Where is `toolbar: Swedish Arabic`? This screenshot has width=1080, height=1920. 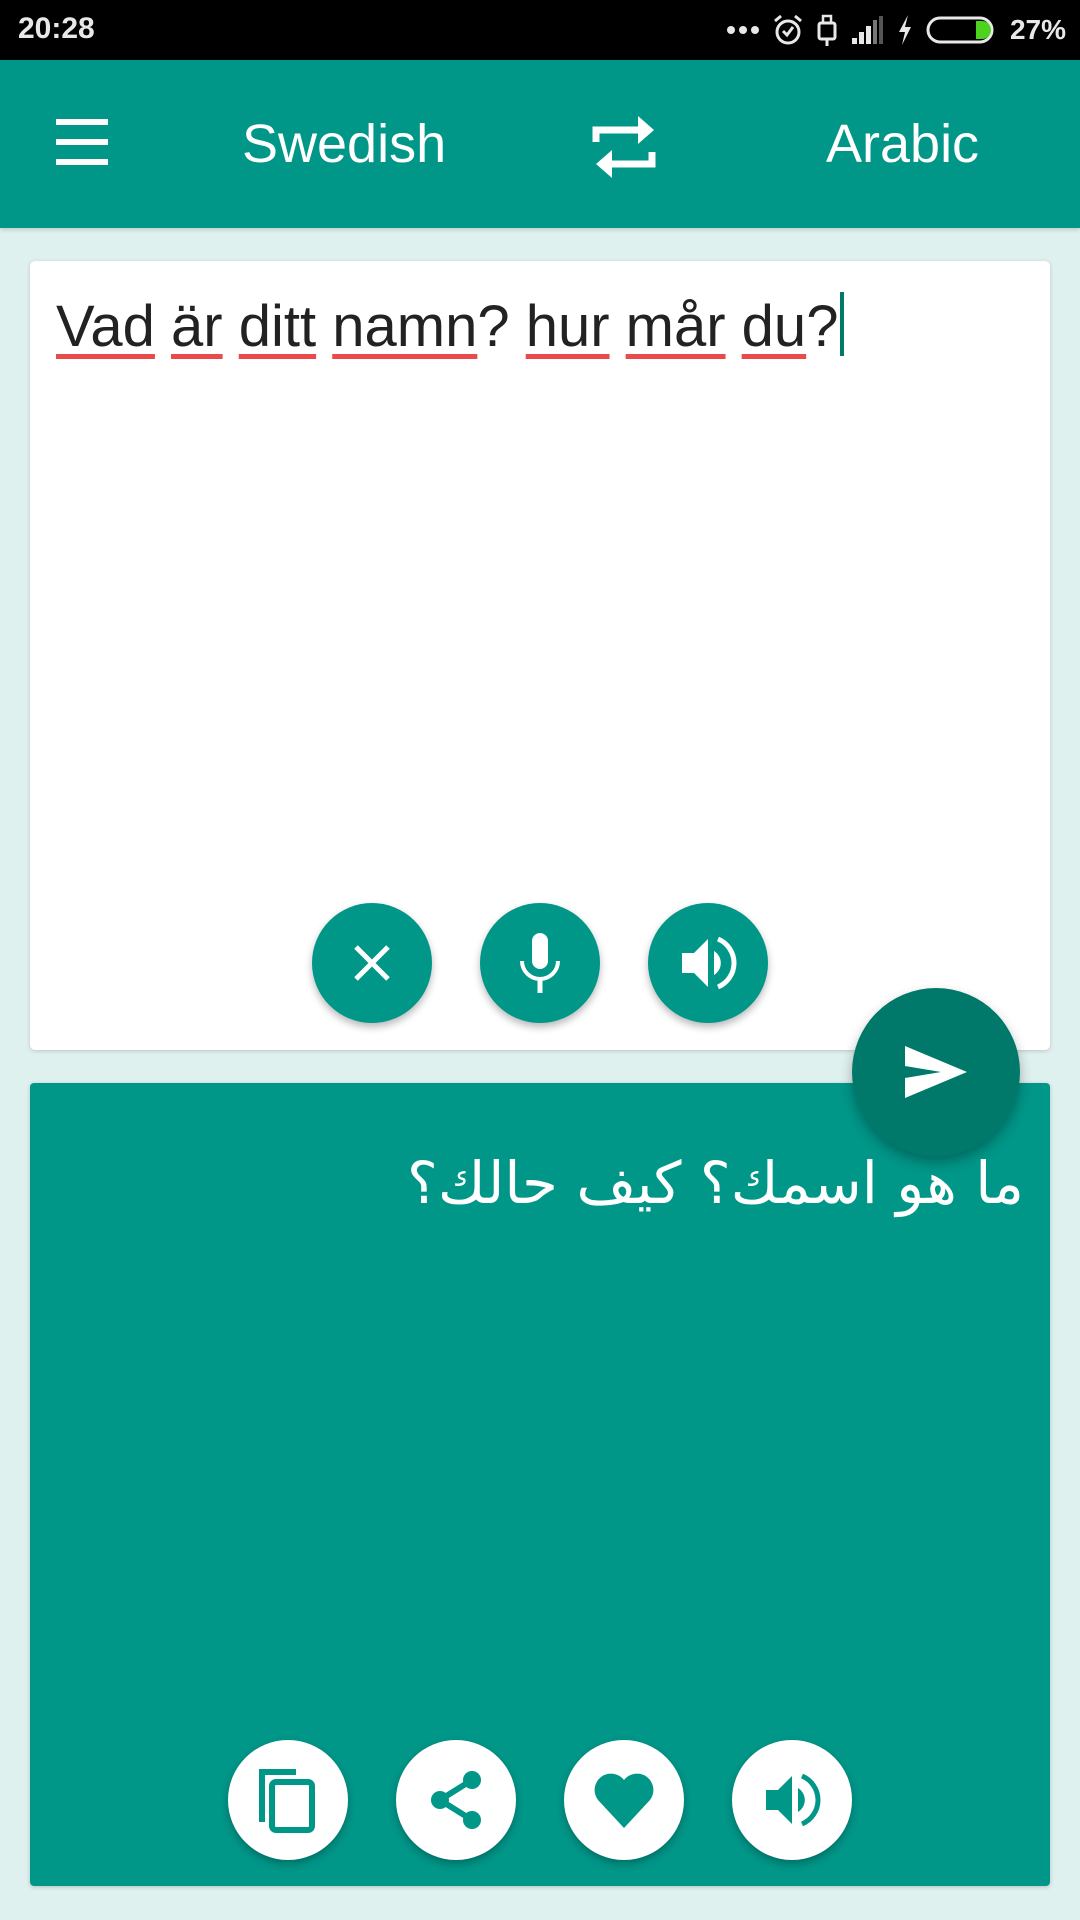 toolbar: Swedish Arabic is located at coordinates (540, 144).